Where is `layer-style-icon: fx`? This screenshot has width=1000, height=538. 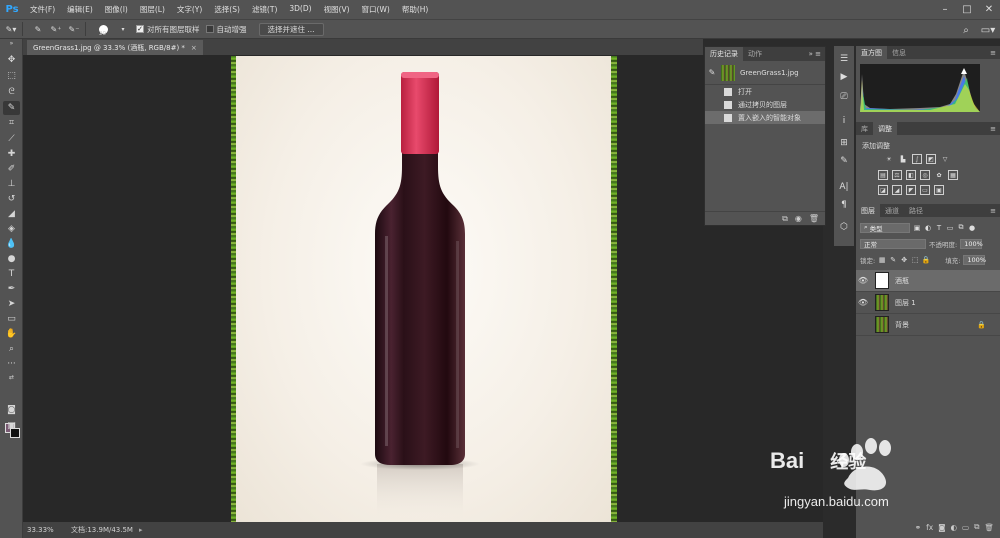 layer-style-icon: fx is located at coordinates (929, 527).